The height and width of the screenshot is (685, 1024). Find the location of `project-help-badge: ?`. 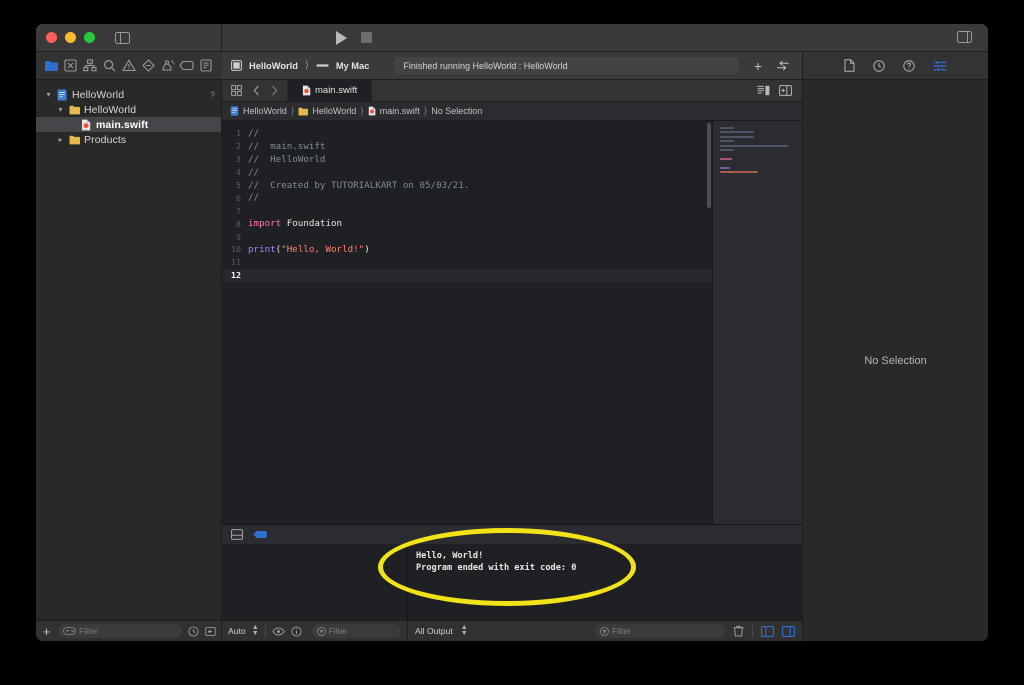

project-help-badge: ? is located at coordinates (212, 95).